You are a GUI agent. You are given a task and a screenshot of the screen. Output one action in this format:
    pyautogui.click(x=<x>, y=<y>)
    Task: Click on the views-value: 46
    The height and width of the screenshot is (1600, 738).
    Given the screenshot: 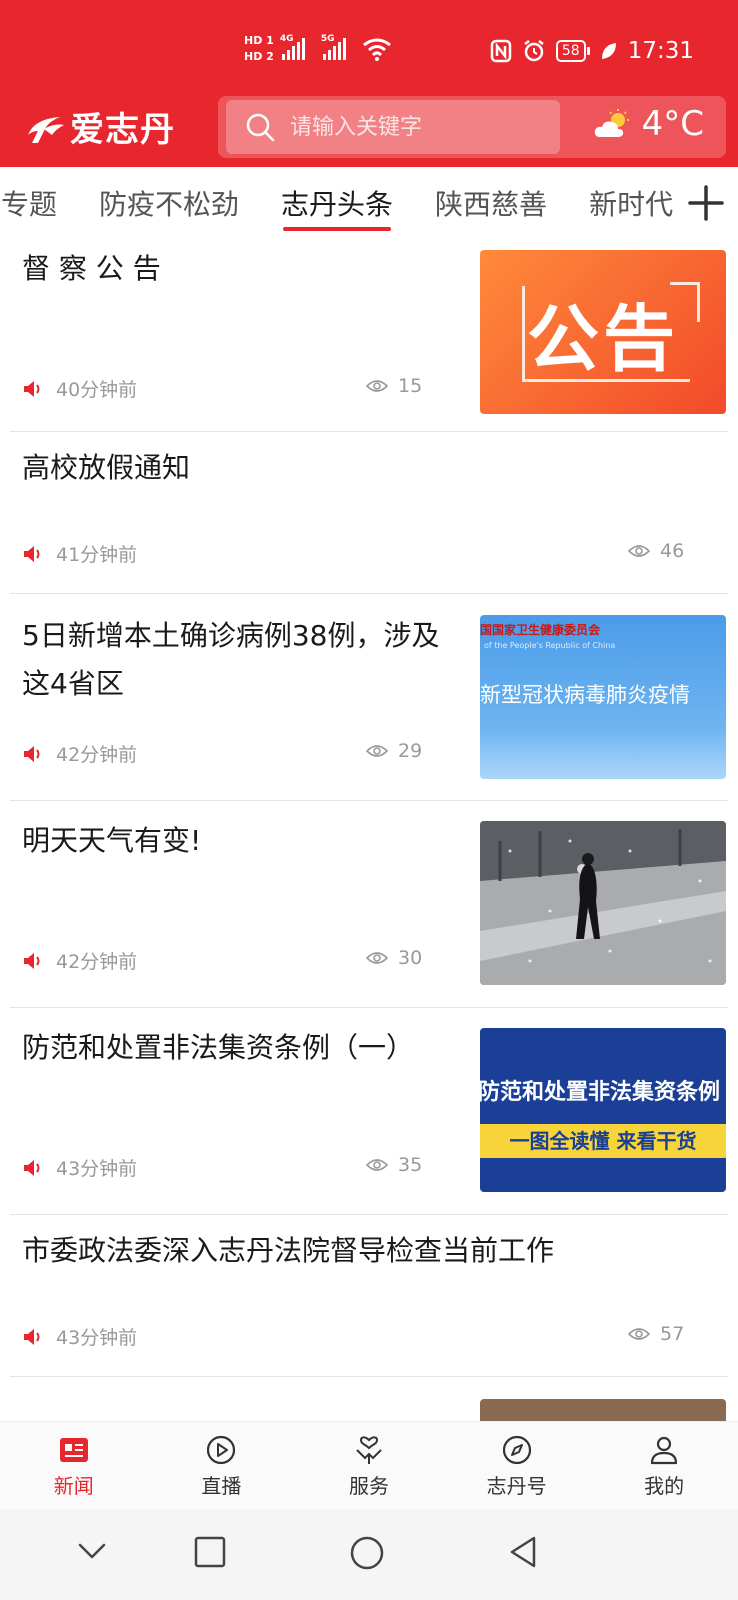 What is the action you would take?
    pyautogui.click(x=672, y=551)
    